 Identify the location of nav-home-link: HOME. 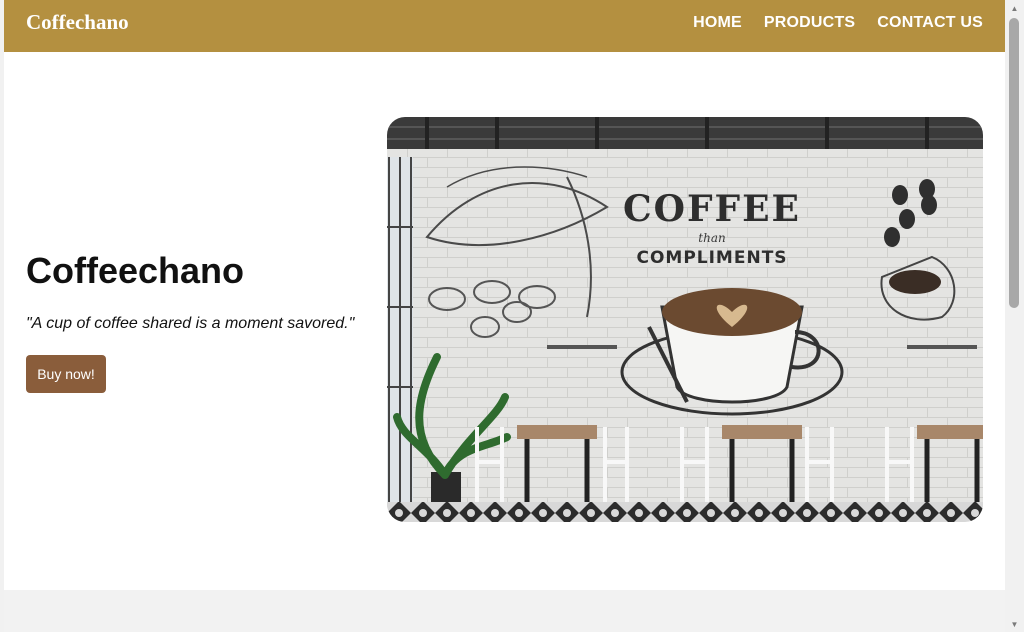
(717, 23).